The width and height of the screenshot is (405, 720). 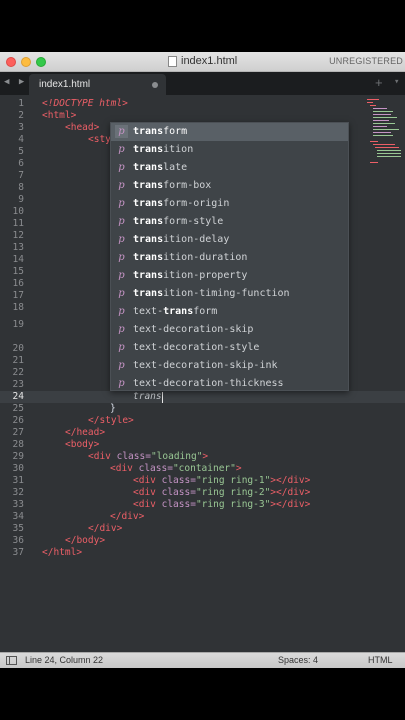 I want to click on minimap, so click(x=384, y=132).